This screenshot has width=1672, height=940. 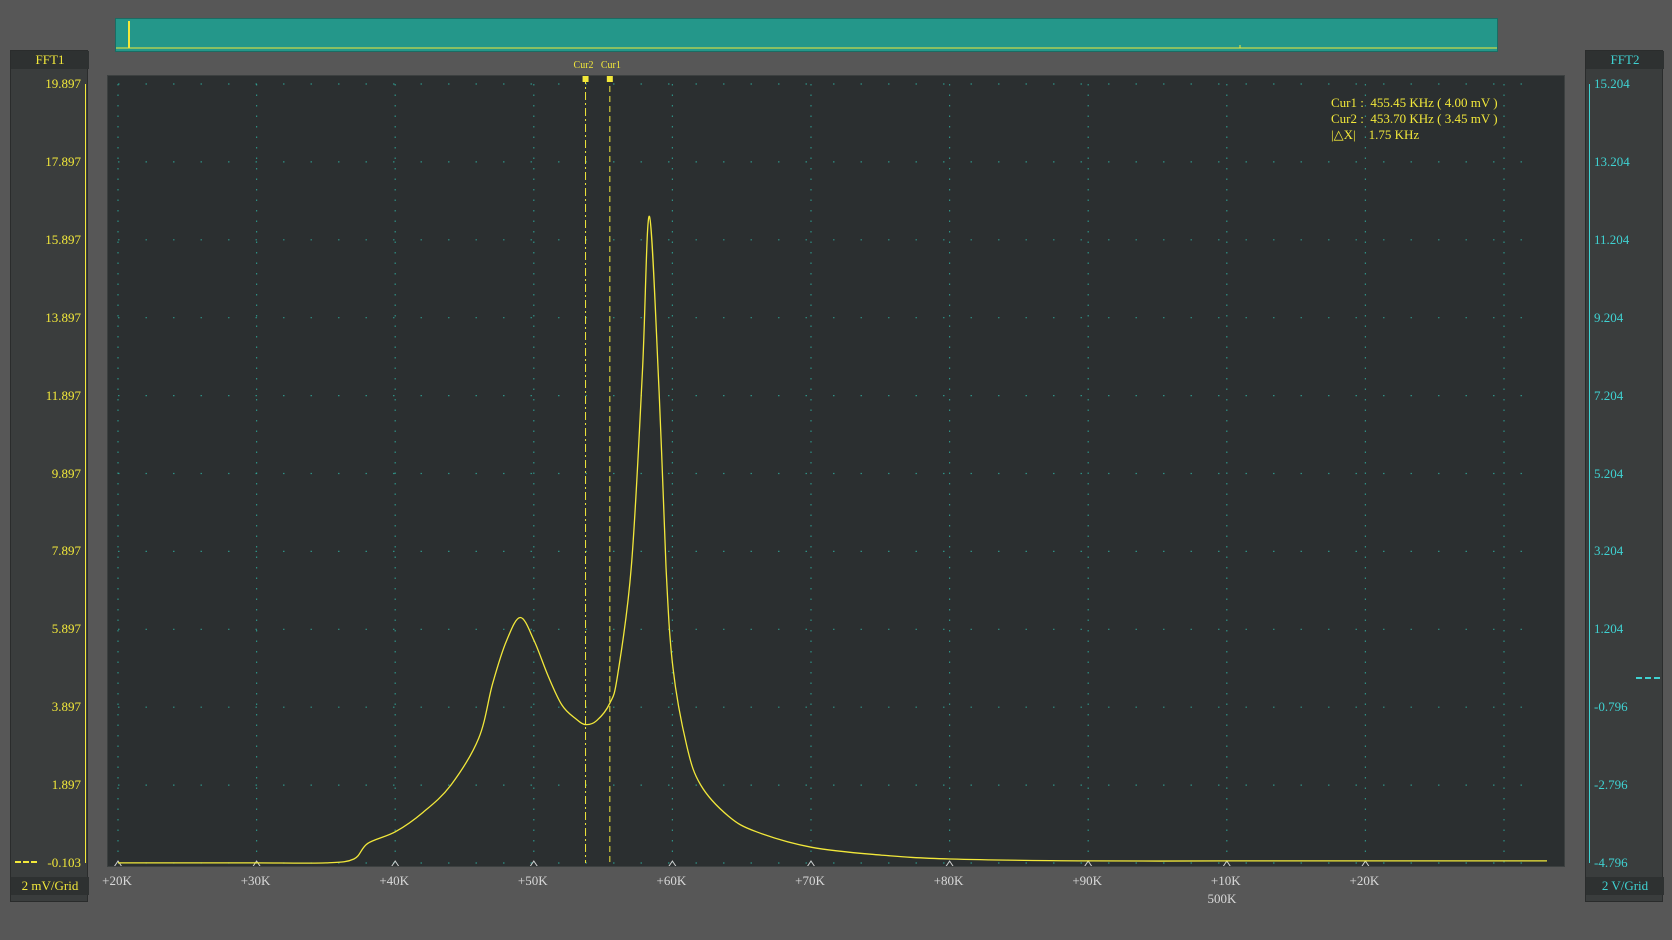 I want to click on x-tick-label: +80K, so click(x=948, y=880).